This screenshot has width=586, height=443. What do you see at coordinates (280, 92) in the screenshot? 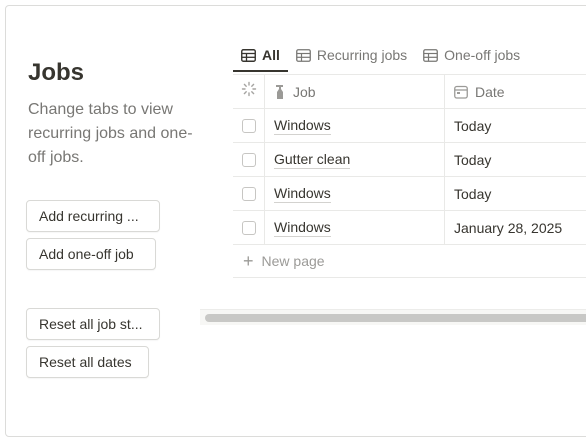
I see `spray-bottle-icon` at bounding box center [280, 92].